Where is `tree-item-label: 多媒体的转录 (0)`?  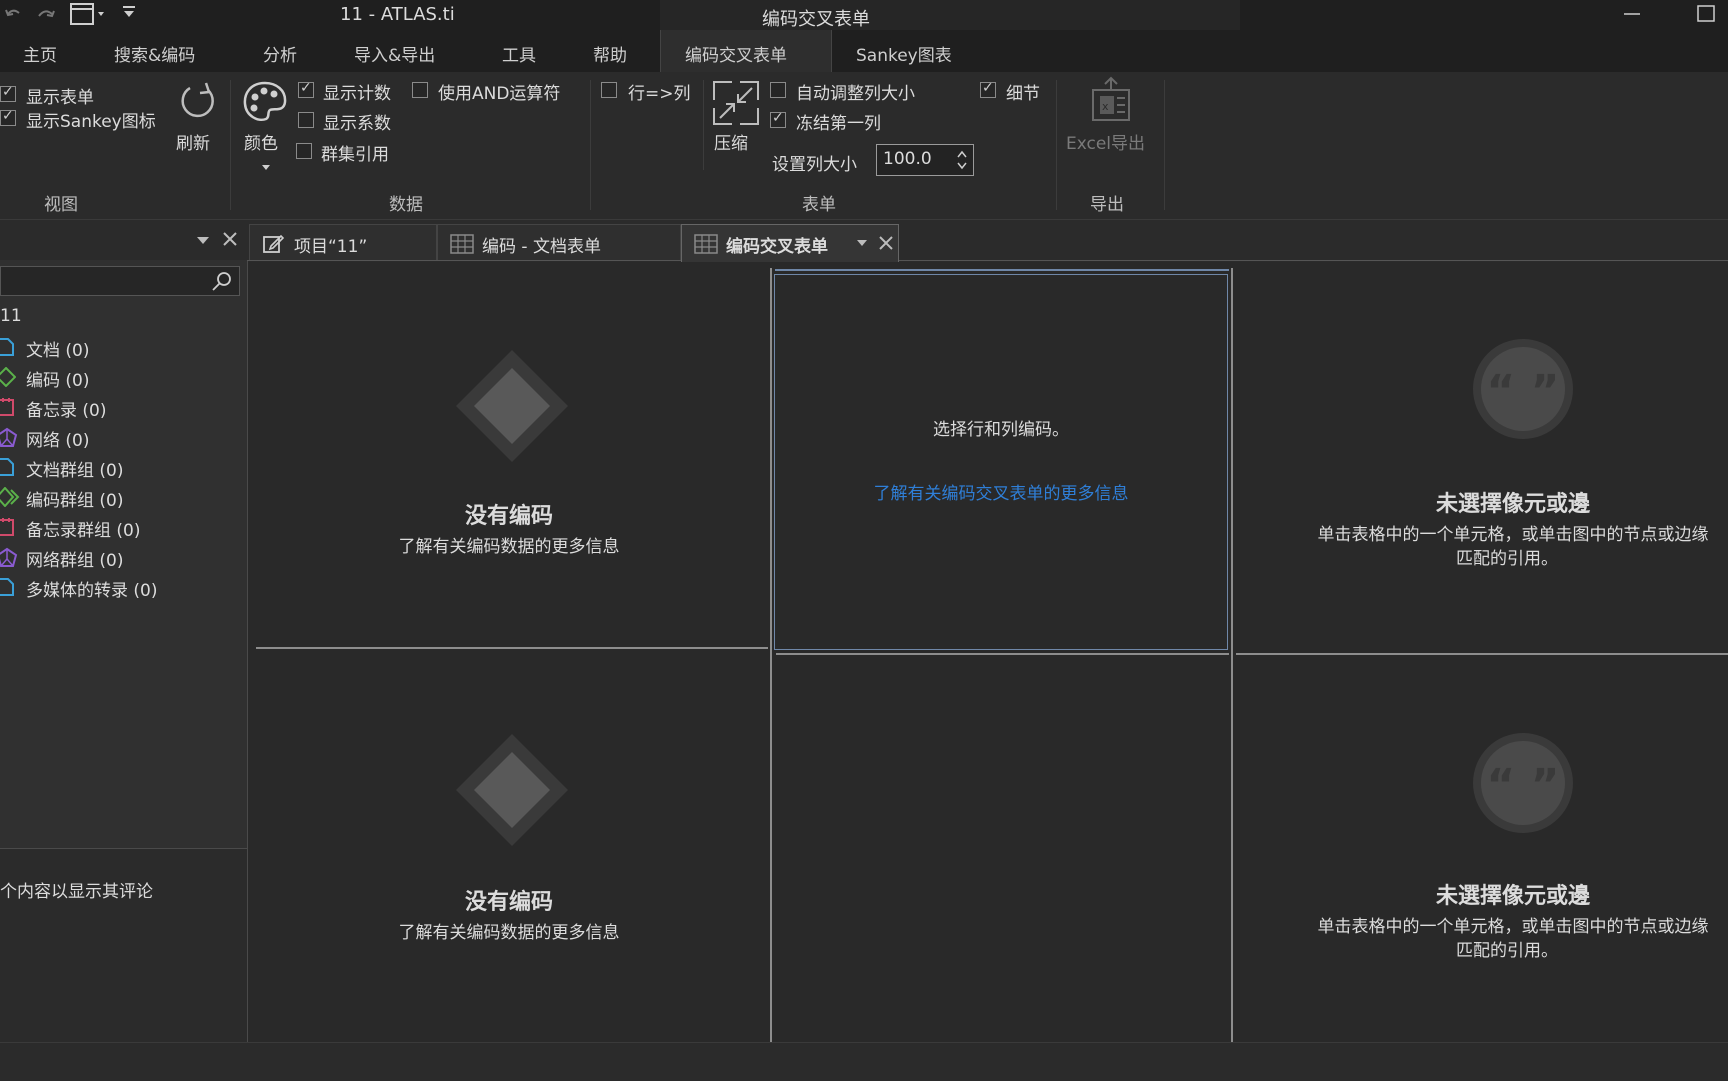 tree-item-label: 多媒体的转录 (0) is located at coordinates (92, 591).